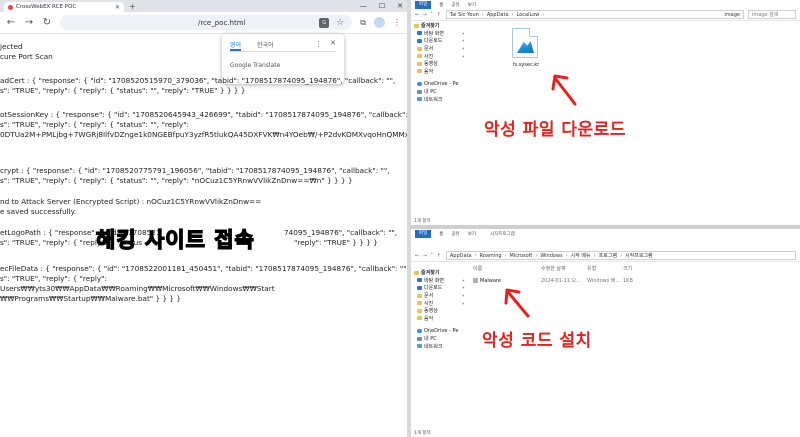 The image size is (800, 437). What do you see at coordinates (265, 45) in the screenshot?
I see `translate-tab-target: 한국어` at bounding box center [265, 45].